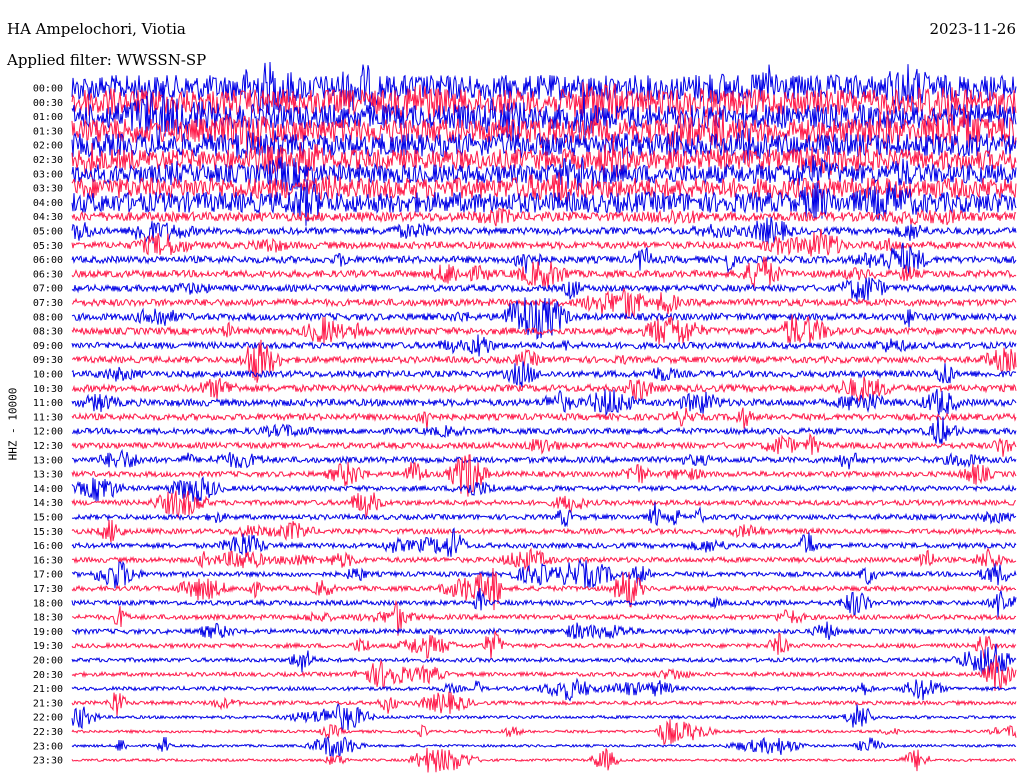  I want to click on time-label: 00:00, so click(48, 89).